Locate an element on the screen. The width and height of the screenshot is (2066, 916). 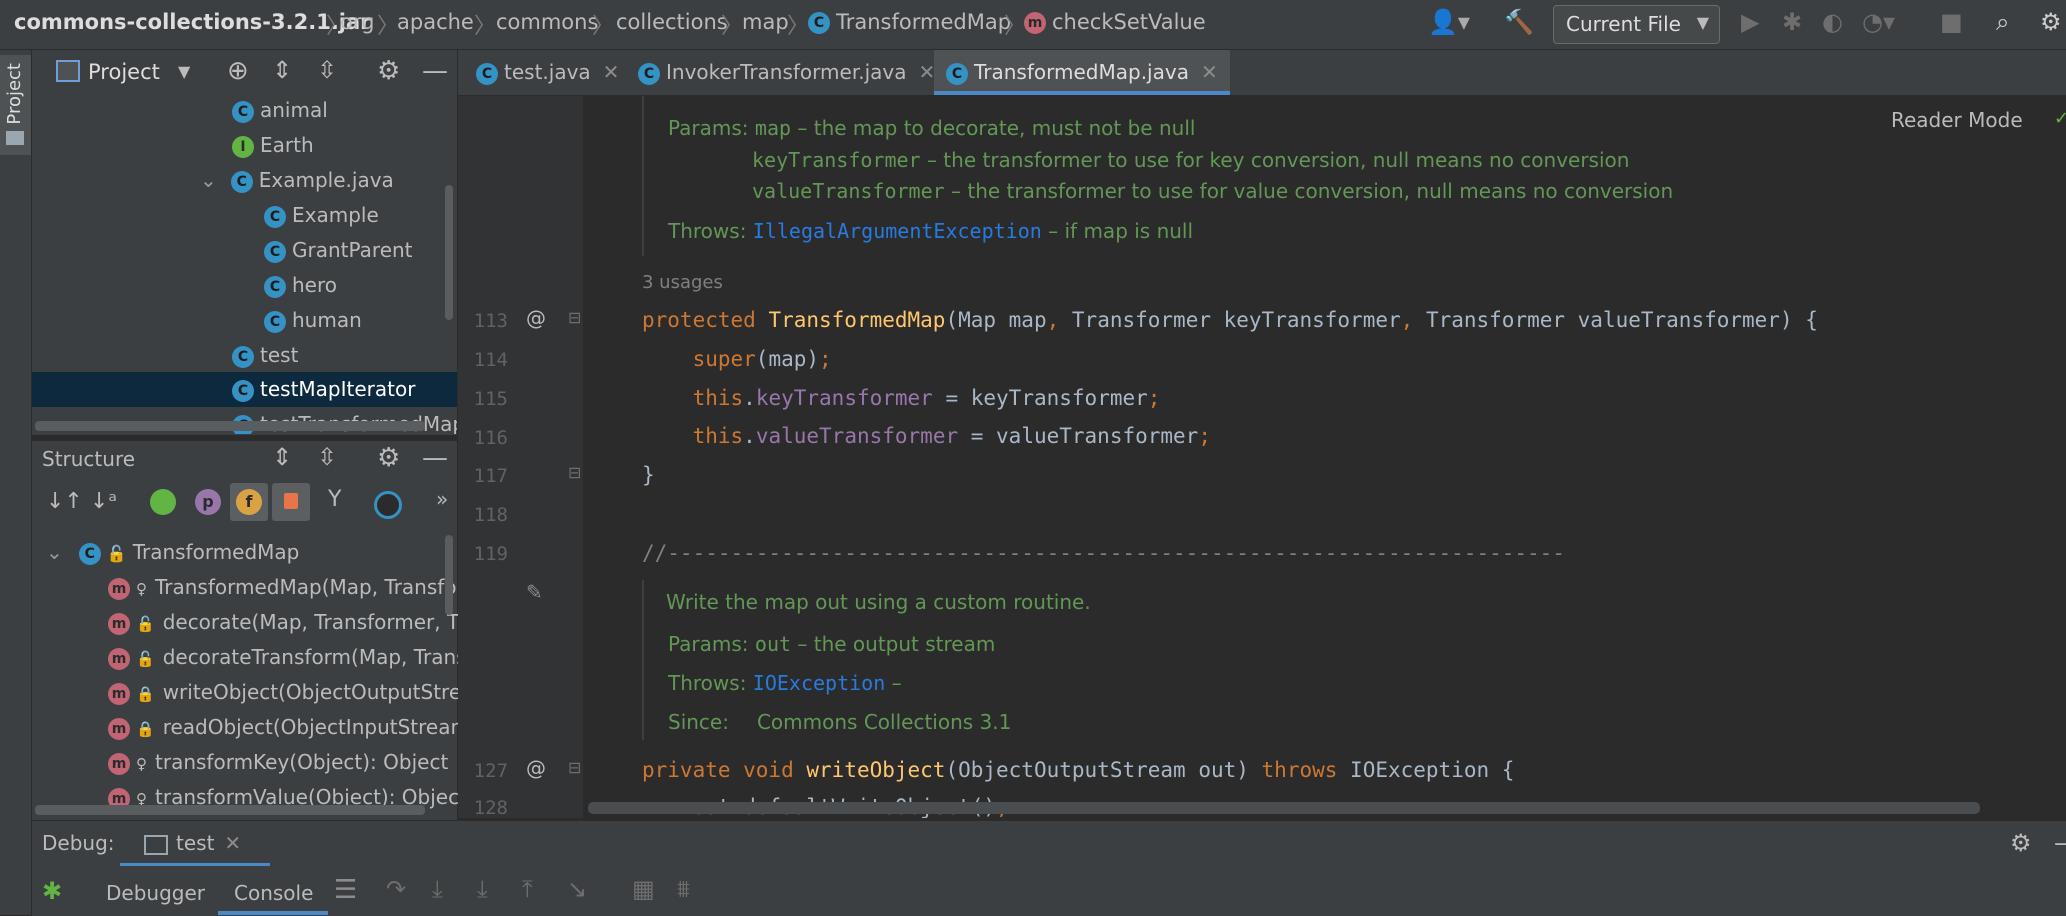
show-inherited-icon is located at coordinates (163, 502).